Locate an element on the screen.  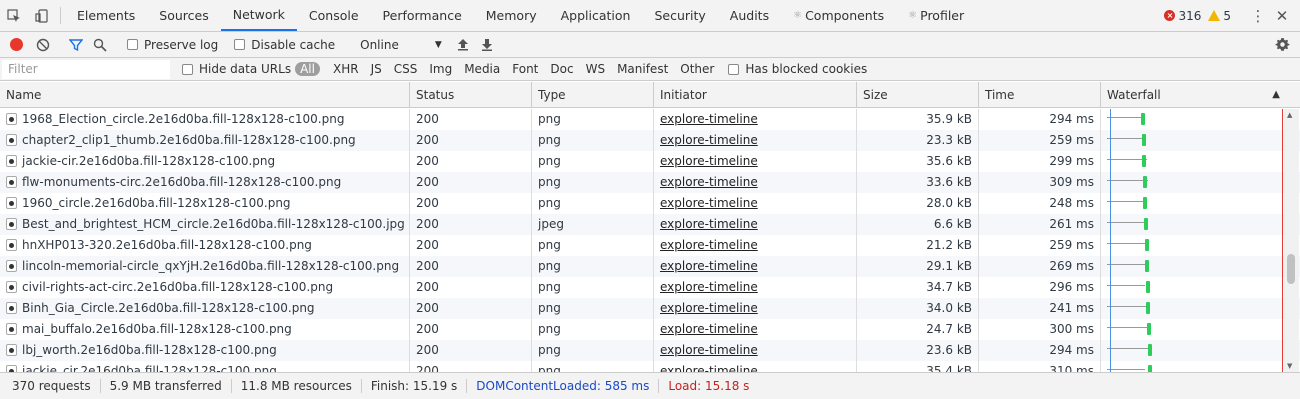
column-header-type: Type is located at coordinates (593, 95).